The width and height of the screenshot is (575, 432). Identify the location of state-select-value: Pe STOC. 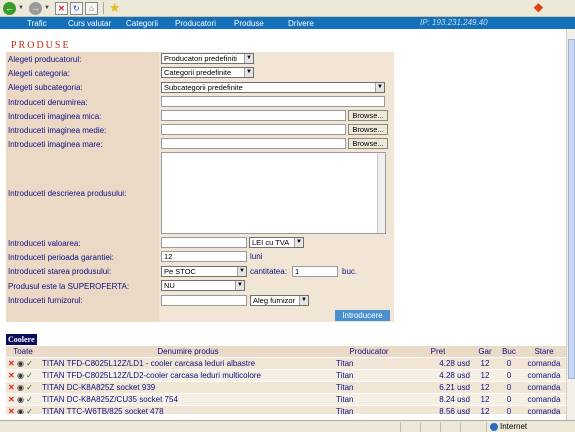
(180, 271).